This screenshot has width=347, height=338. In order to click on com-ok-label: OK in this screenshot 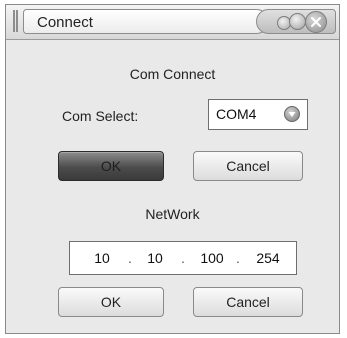, I will do `click(111, 166)`.